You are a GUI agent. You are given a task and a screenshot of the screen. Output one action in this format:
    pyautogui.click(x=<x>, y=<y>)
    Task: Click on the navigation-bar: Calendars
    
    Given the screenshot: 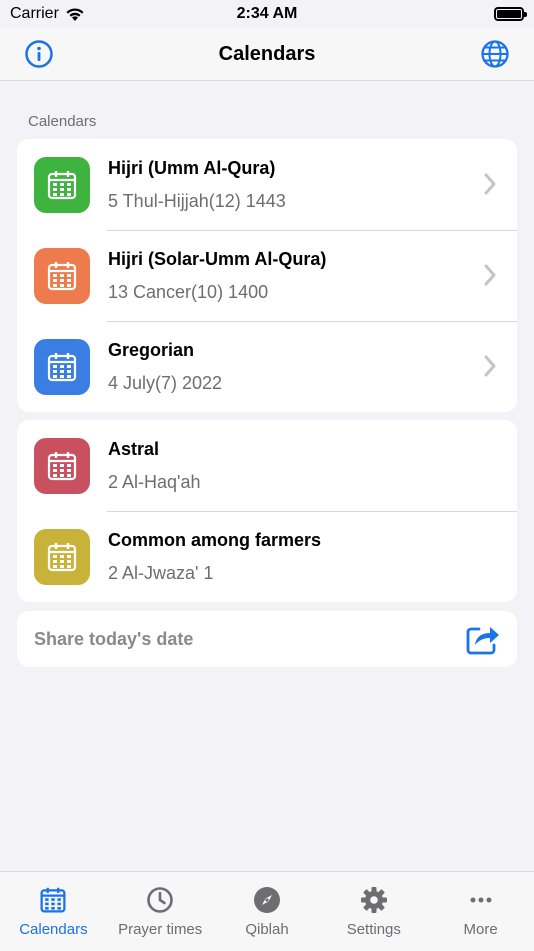 What is the action you would take?
    pyautogui.click(x=267, y=54)
    